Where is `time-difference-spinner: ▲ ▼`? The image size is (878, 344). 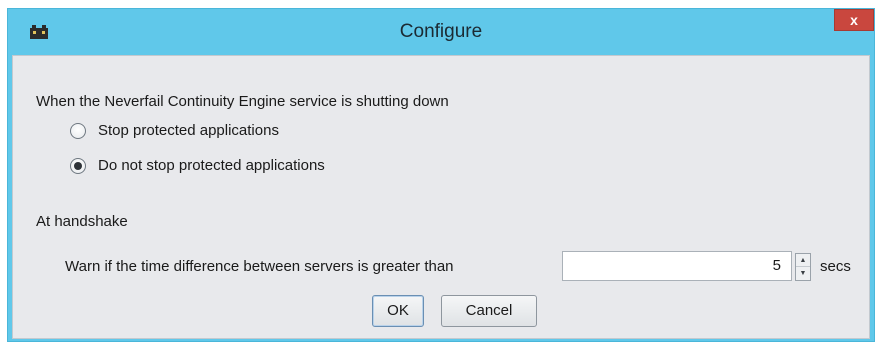 time-difference-spinner: ▲ ▼ is located at coordinates (803, 267).